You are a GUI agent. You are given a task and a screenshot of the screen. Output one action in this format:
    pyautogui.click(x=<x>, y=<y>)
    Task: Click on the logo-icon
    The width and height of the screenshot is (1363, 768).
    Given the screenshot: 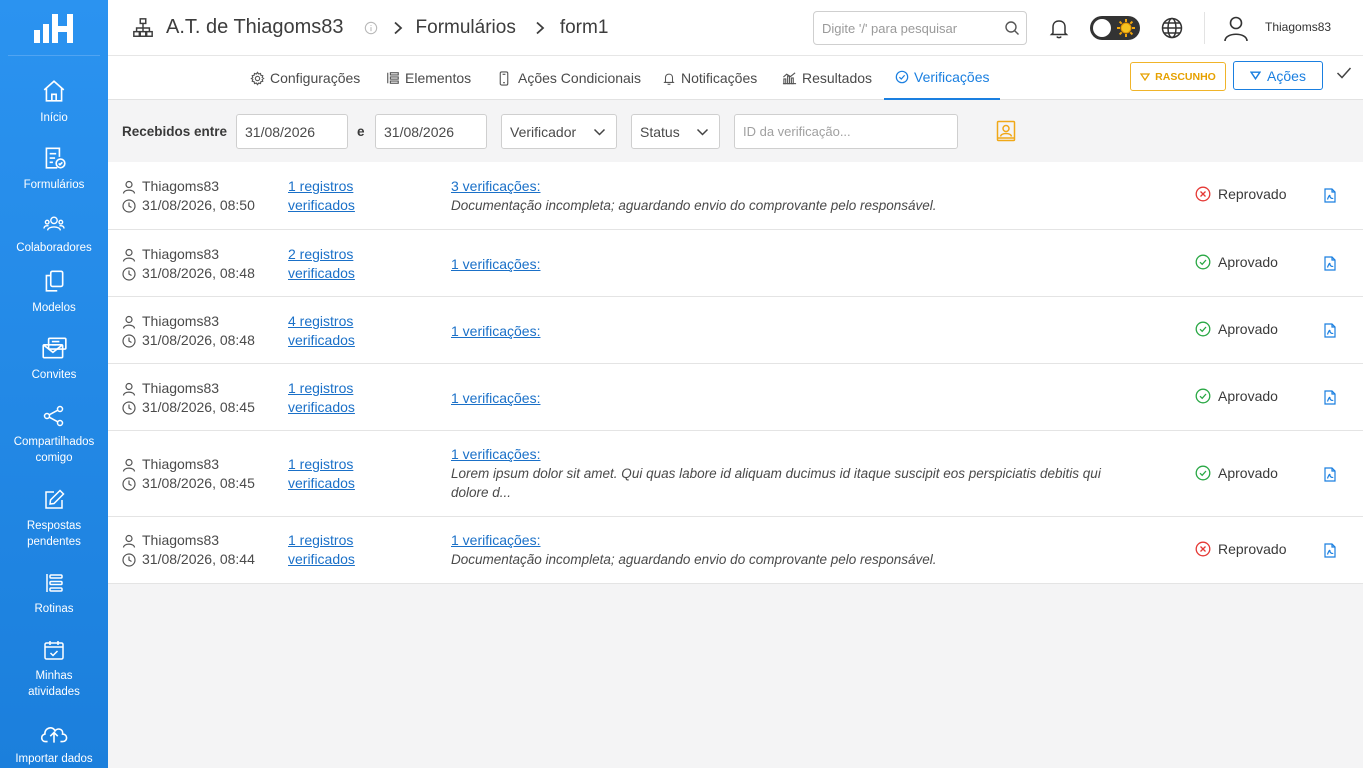 What is the action you would take?
    pyautogui.click(x=53, y=28)
    